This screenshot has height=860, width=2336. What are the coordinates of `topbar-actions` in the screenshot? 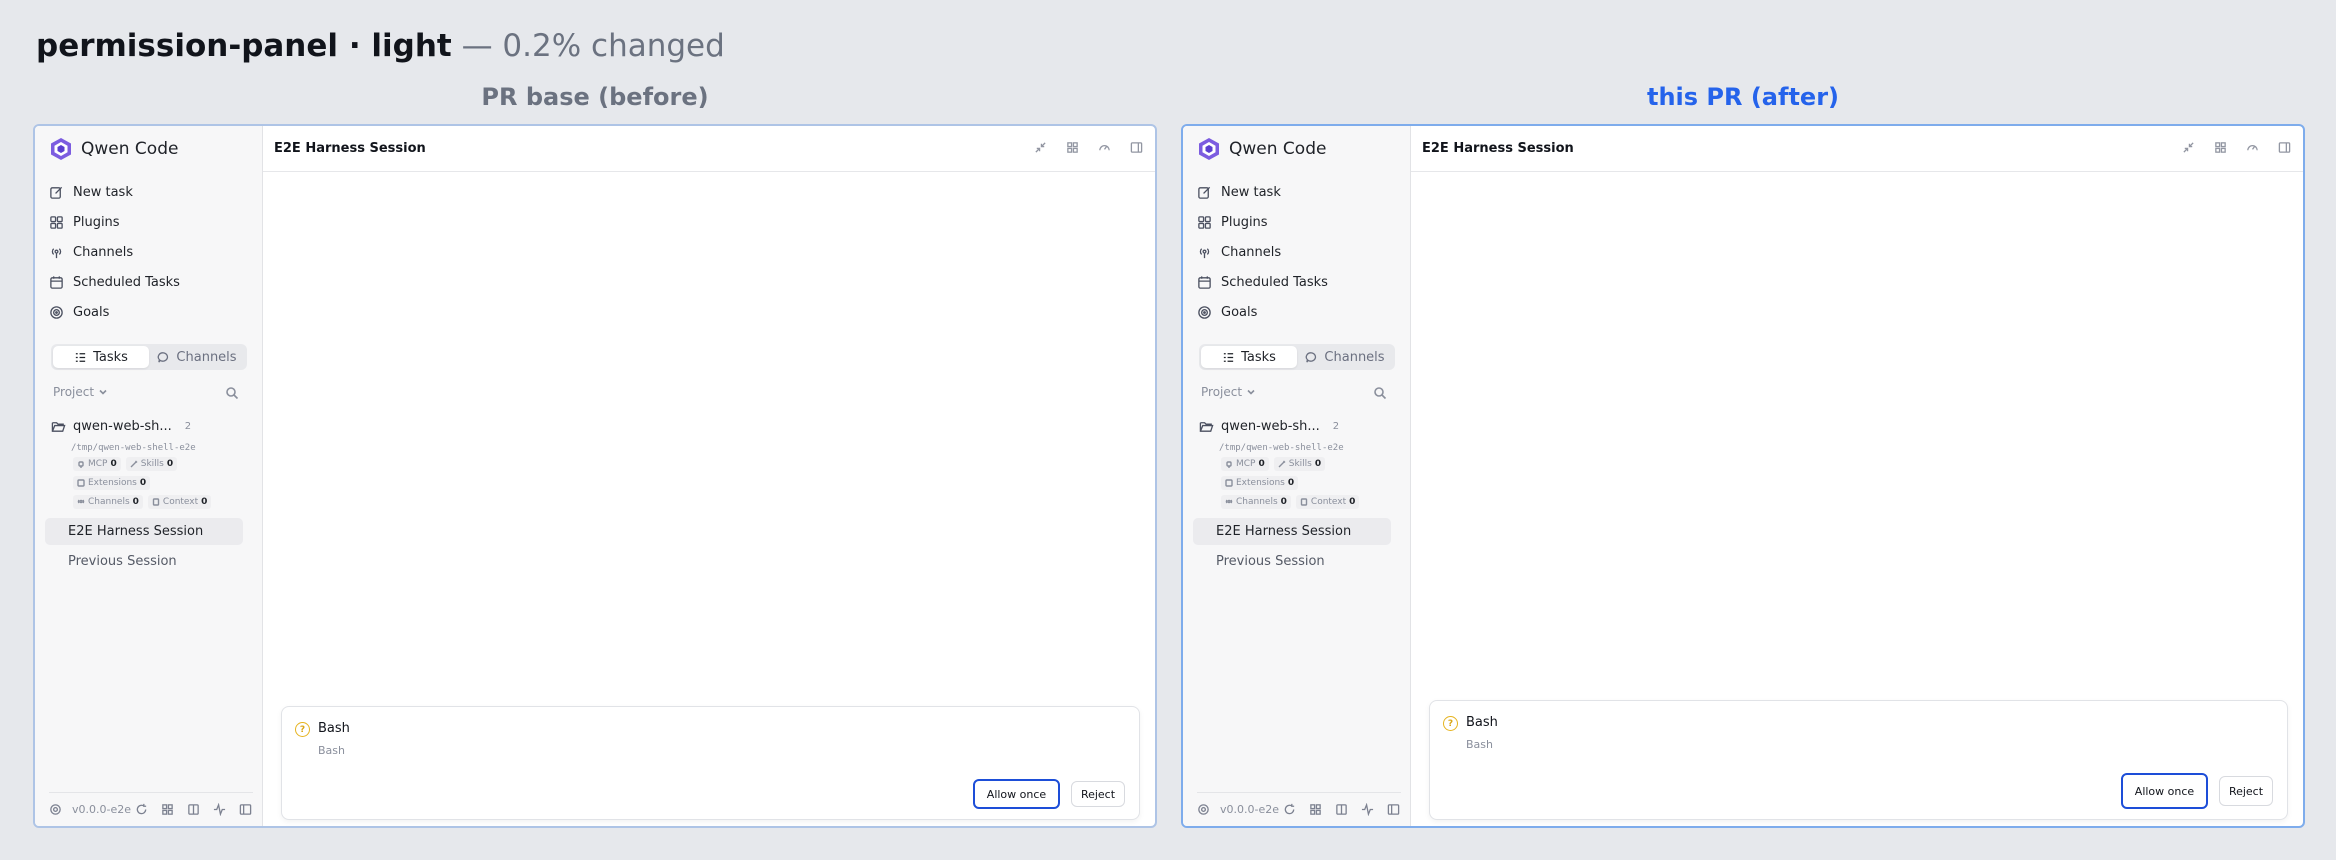 It's located at (2236, 147).